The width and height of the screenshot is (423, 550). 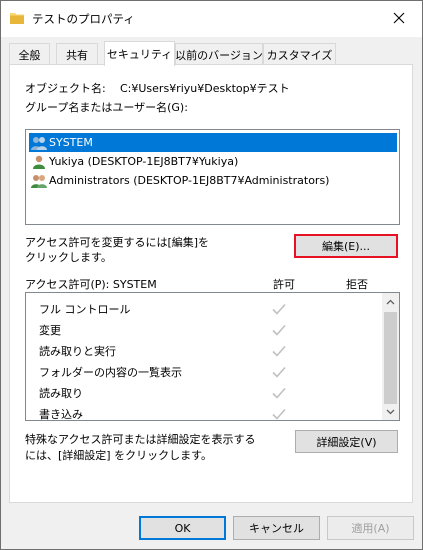 I want to click on permissions-scrollbar, so click(x=390, y=356).